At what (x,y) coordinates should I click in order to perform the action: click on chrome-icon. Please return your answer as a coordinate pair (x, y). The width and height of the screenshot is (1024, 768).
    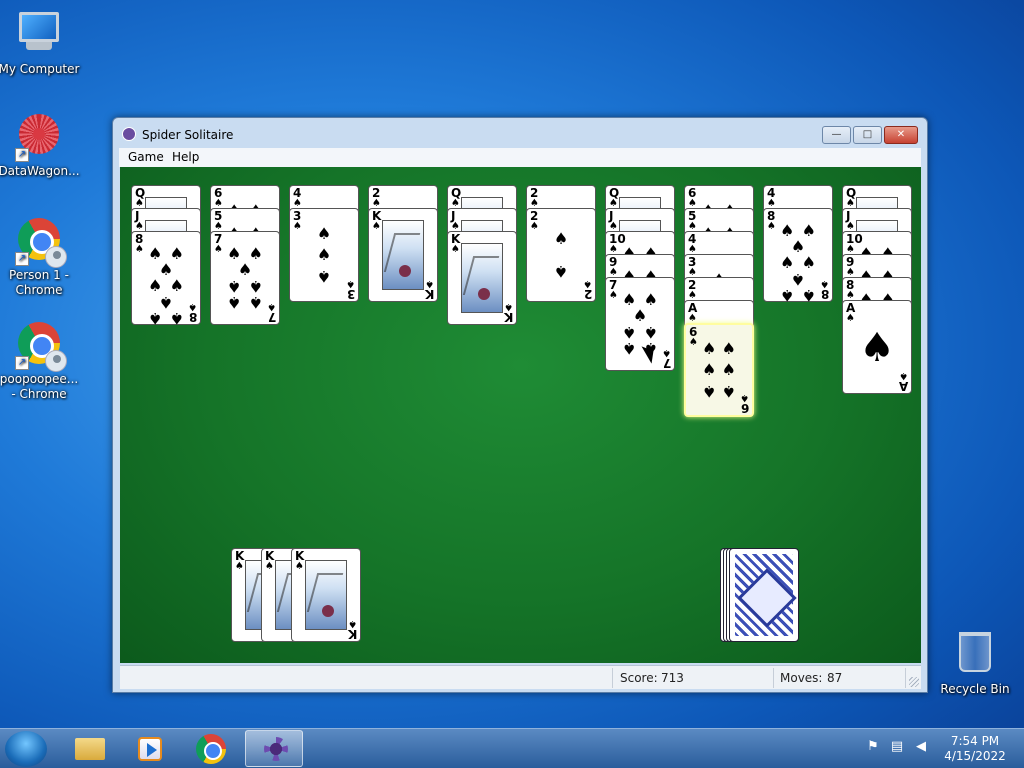
    Looking at the image, I should click on (211, 749).